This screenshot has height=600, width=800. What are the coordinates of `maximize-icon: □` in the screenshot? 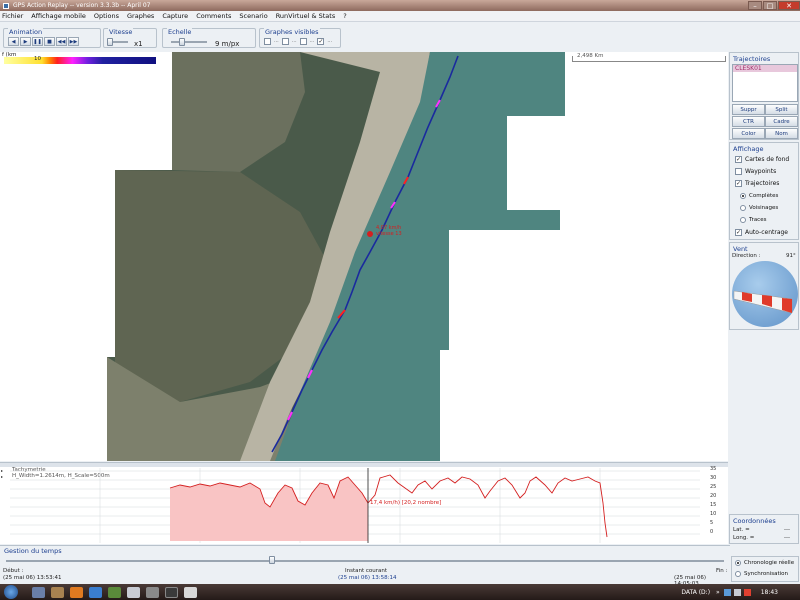 It's located at (770, 5).